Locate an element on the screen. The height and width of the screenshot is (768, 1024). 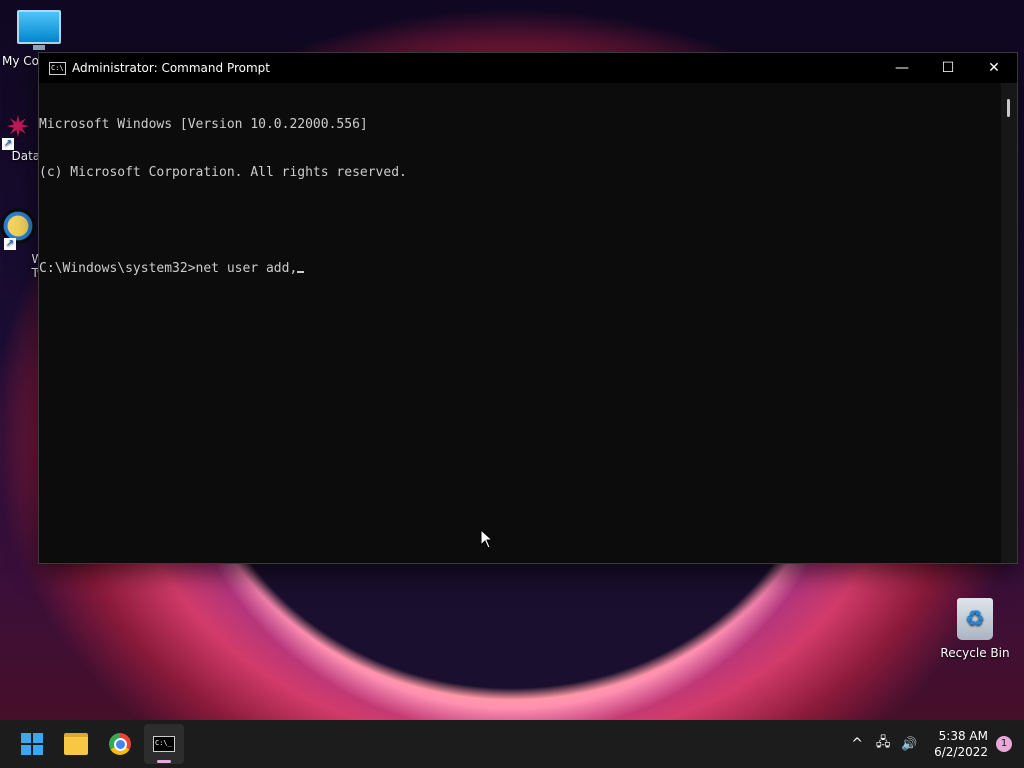
notification-badge: 1 is located at coordinates (1004, 744).